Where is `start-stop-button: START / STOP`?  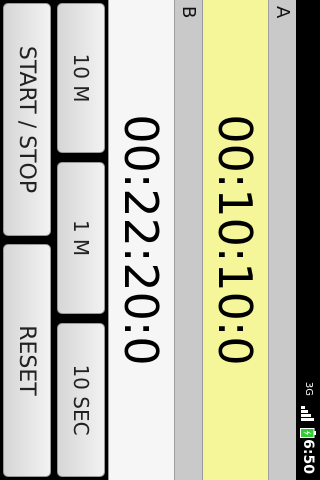
start-stop-button: START / STOP is located at coordinates (27, 119).